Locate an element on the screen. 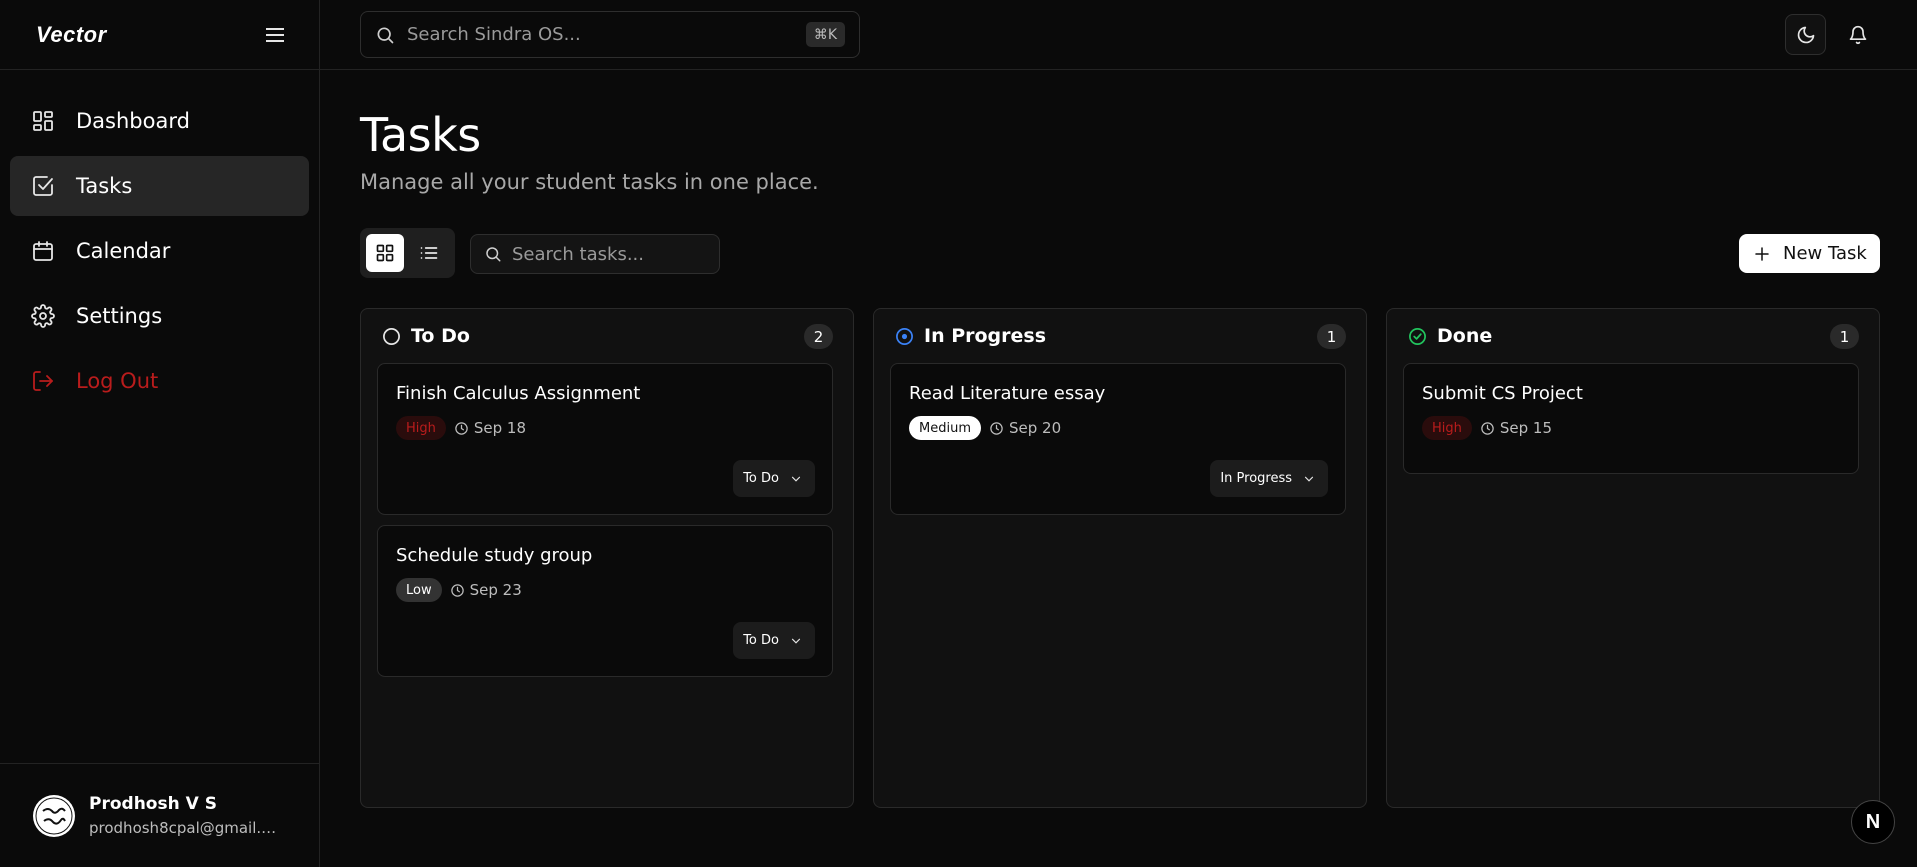 Image resolution: width=1917 pixels, height=867 pixels. sidebar-item-calendar: Calendar is located at coordinates (159, 251).